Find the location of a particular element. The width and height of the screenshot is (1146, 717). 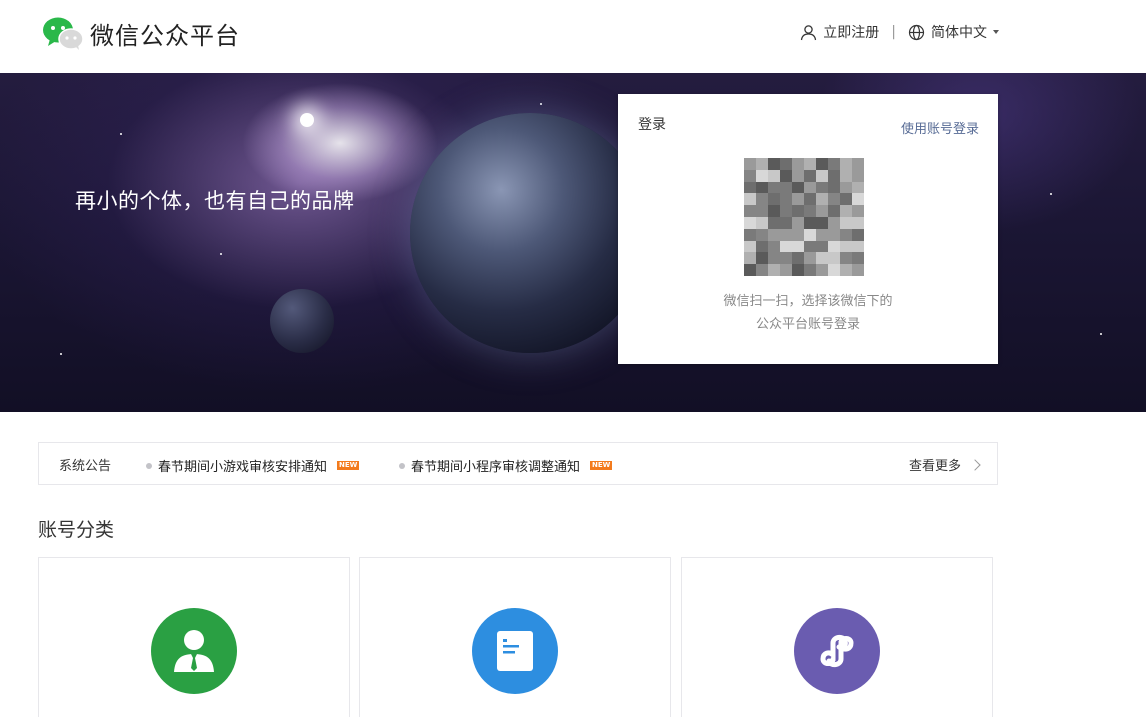

language-selector: 简体中文 is located at coordinates (953, 32).